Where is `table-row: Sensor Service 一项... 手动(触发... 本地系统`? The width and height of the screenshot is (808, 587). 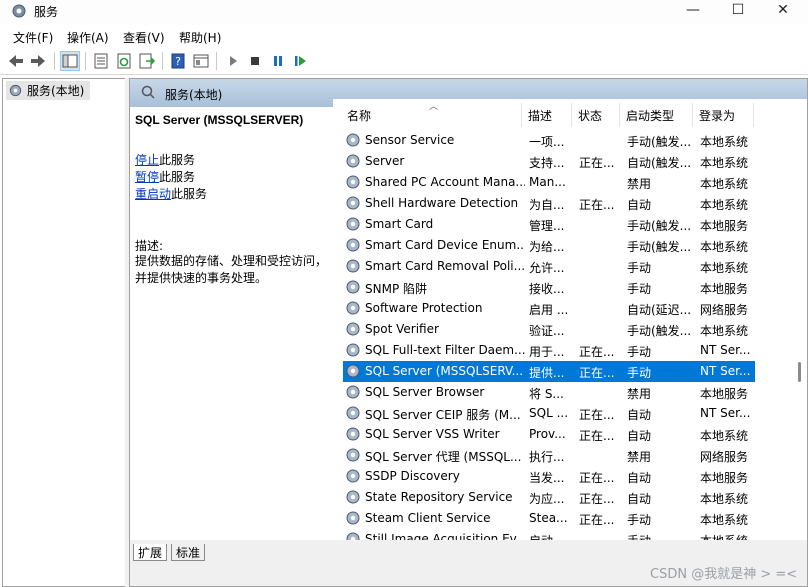
table-row: Sensor Service 一项... 手动(触发... 本地系统 is located at coordinates (549, 140).